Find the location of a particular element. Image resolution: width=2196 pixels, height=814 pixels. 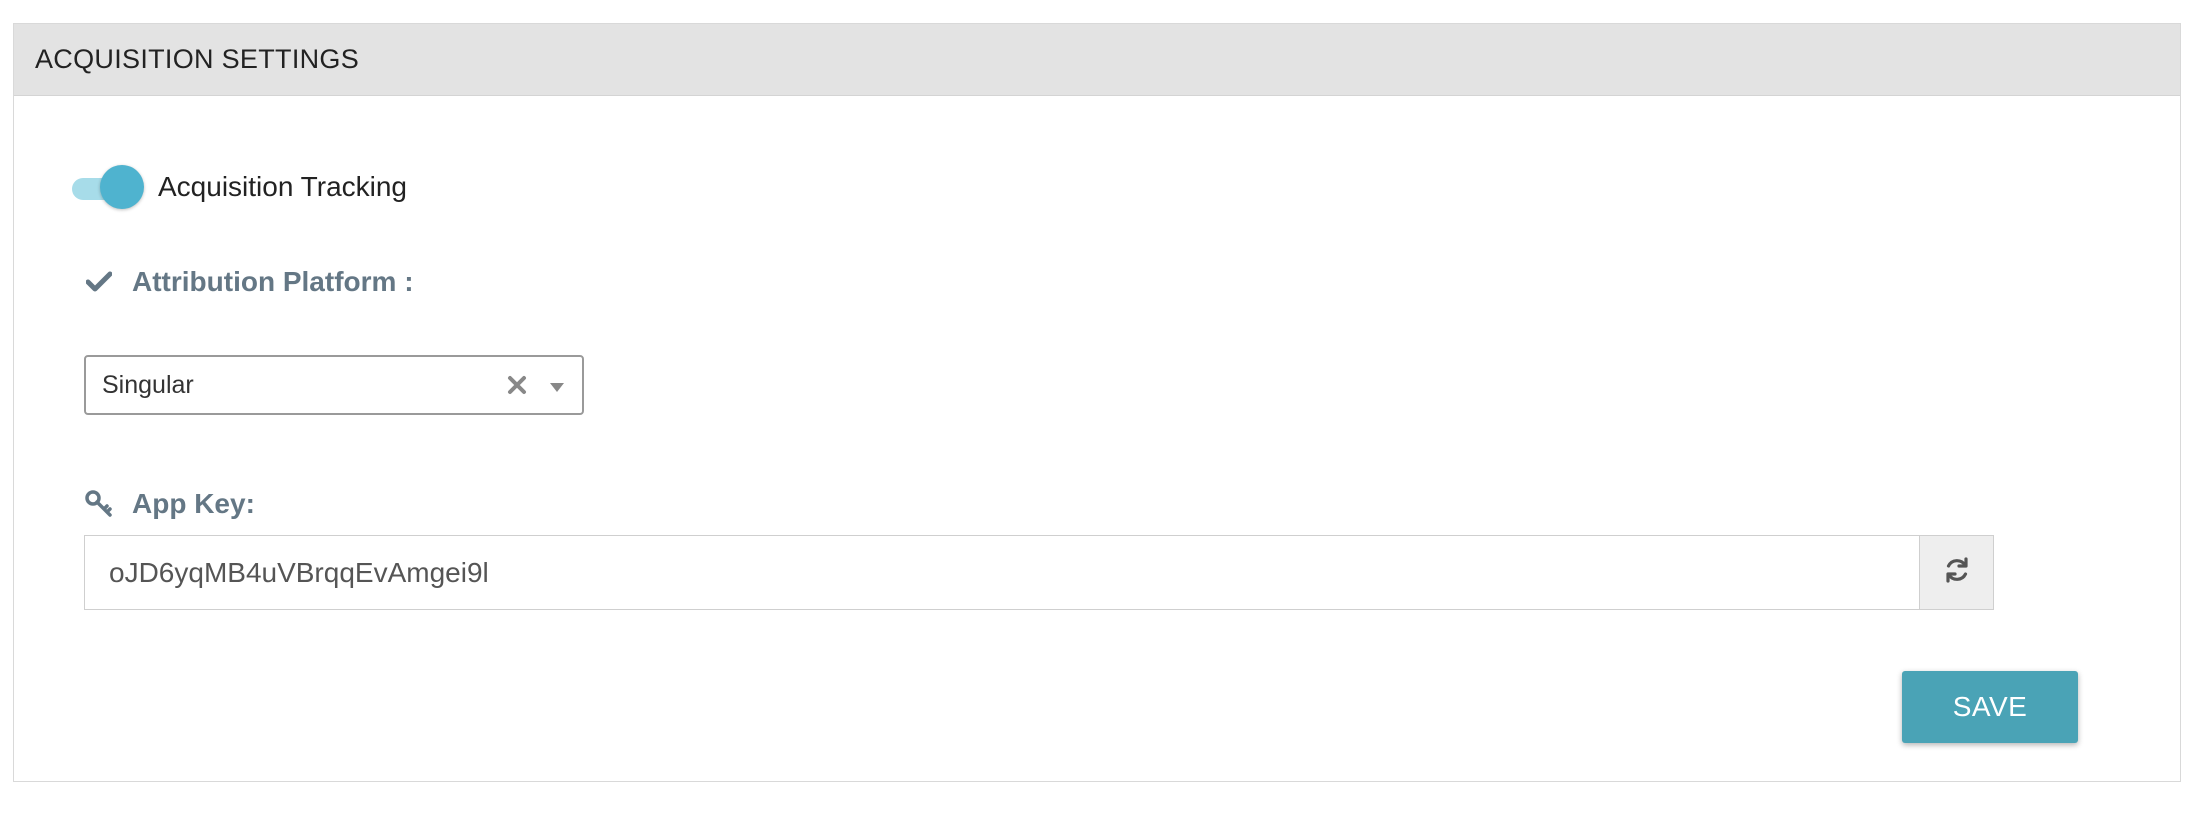

panel-title: ACQUISITION SETTINGS is located at coordinates (197, 59).